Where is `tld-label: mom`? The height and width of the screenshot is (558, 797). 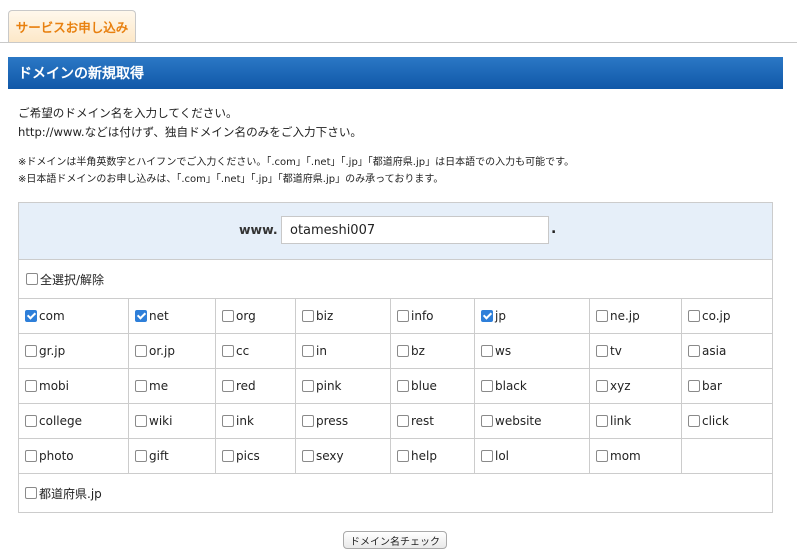 tld-label: mom is located at coordinates (625, 456).